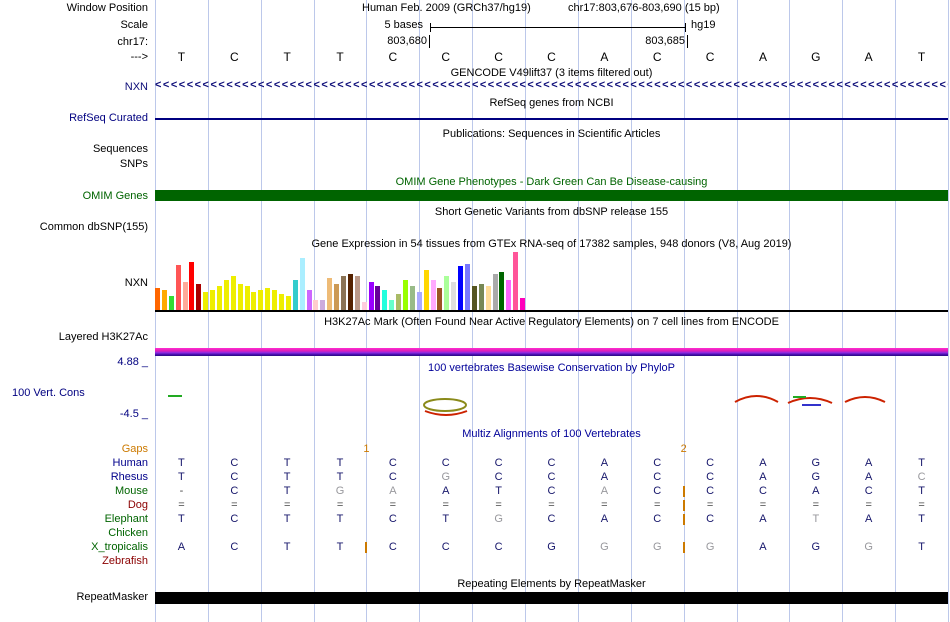 This screenshot has width=950, height=622. What do you see at coordinates (74, 449) in the screenshot?
I see `gaps-row-label: Gaps` at bounding box center [74, 449].